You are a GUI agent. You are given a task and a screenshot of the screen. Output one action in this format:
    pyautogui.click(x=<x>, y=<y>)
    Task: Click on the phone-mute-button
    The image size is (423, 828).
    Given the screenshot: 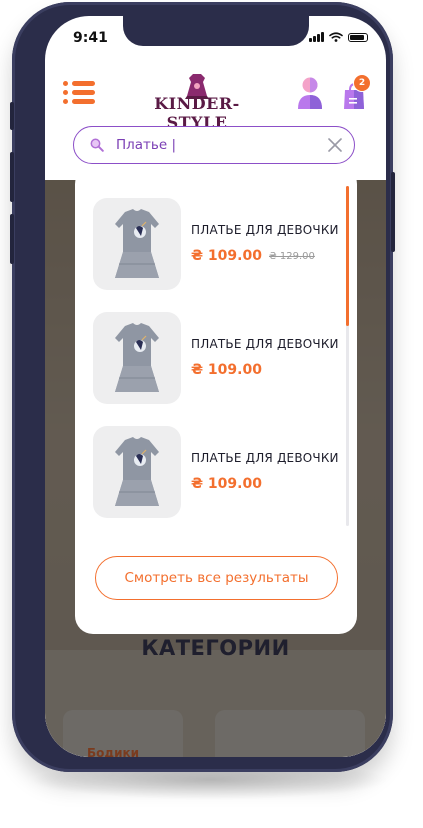 What is the action you would take?
    pyautogui.click(x=12, y=116)
    